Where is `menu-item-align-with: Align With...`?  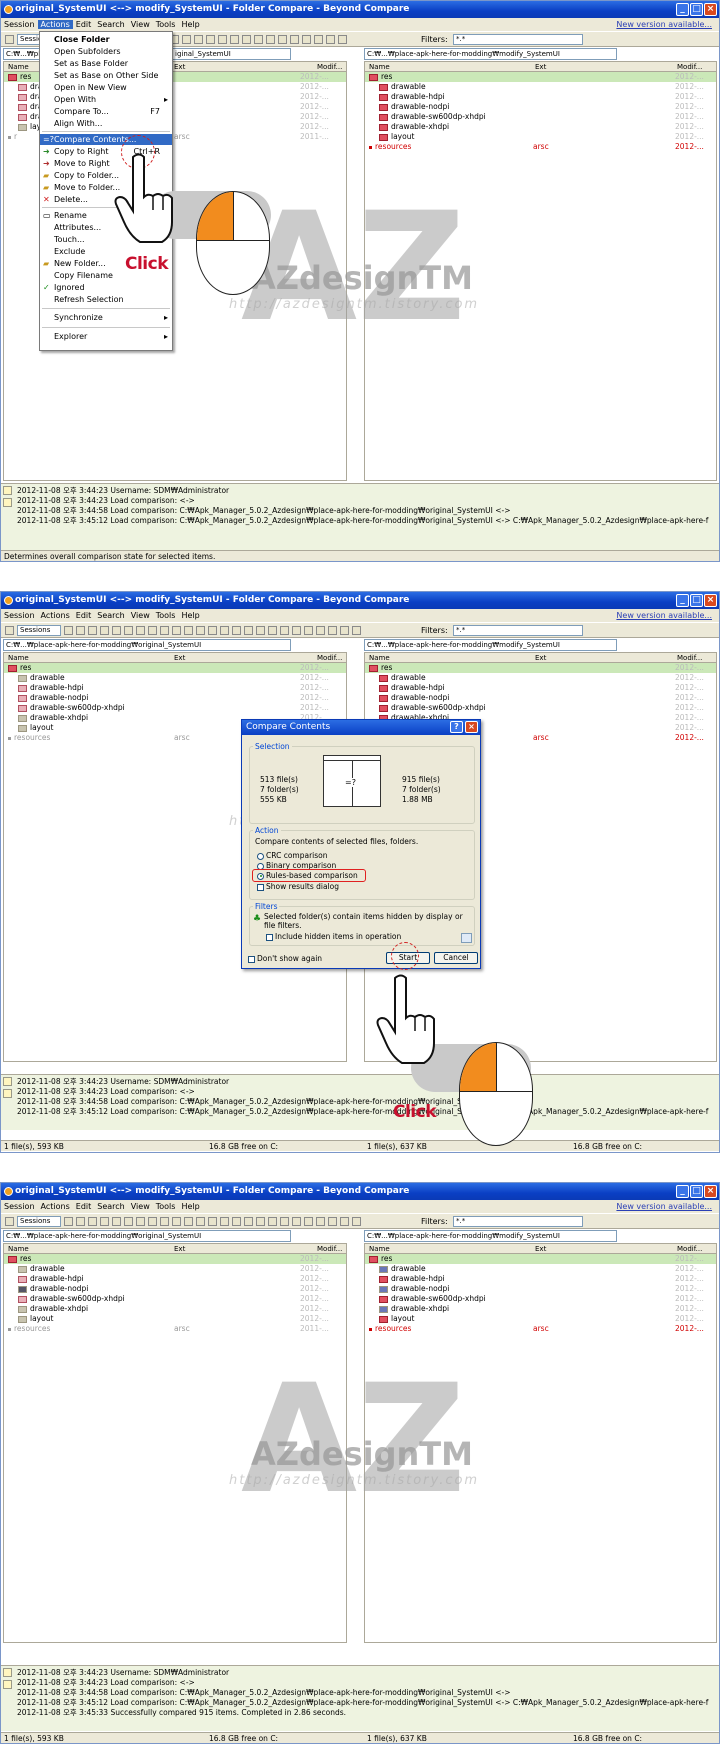 menu-item-align-with: Align With... is located at coordinates (106, 123).